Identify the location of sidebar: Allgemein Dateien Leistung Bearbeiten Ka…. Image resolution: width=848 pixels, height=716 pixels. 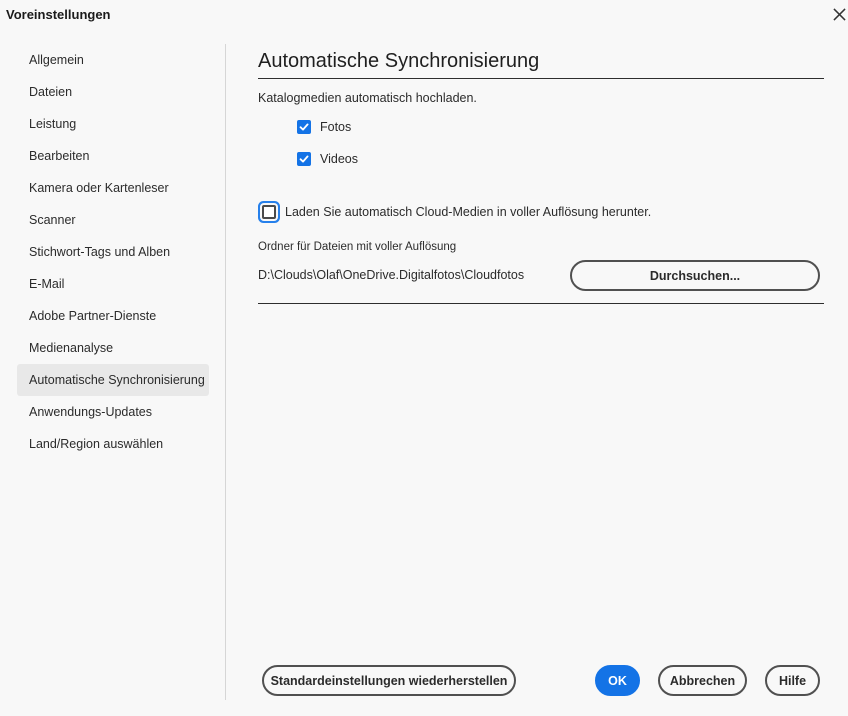
(113, 252).